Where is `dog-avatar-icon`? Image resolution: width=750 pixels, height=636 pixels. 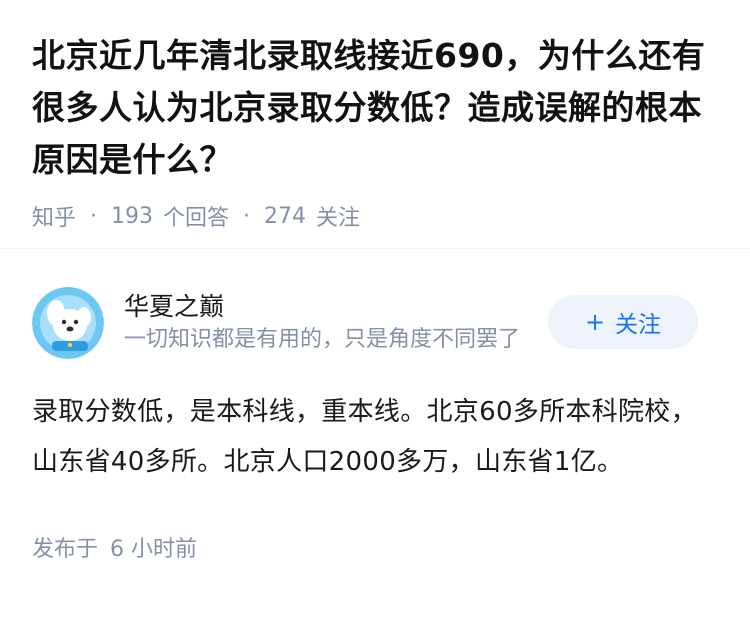 dog-avatar-icon is located at coordinates (68, 323).